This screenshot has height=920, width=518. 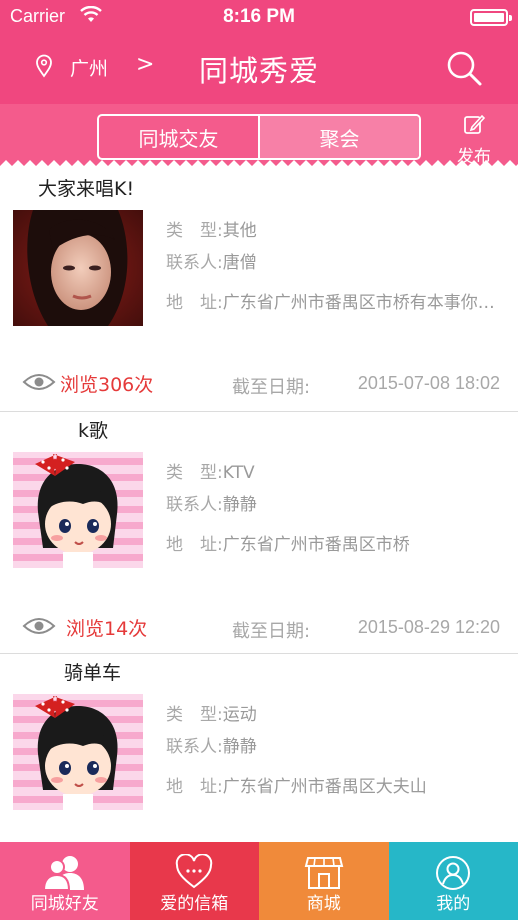 I want to click on item-title: k歌, so click(x=93, y=431).